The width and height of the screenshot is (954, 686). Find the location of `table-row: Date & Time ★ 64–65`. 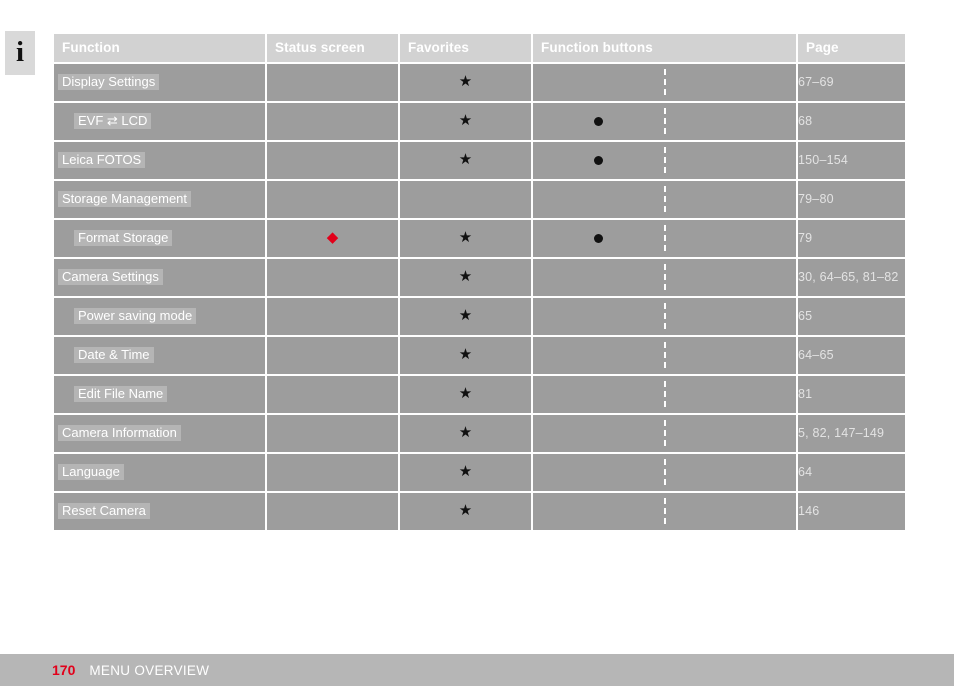

table-row: Date & Time ★ 64–65 is located at coordinates (479, 355).